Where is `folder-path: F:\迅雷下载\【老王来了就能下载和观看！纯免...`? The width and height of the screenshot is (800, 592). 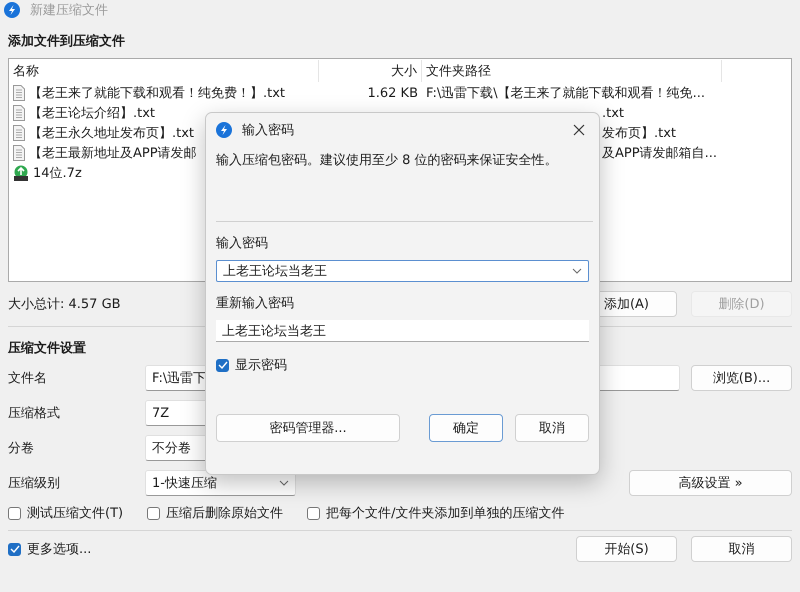 folder-path: F:\迅雷下载\【老王来了就能下载和观看！纯免... is located at coordinates (566, 93).